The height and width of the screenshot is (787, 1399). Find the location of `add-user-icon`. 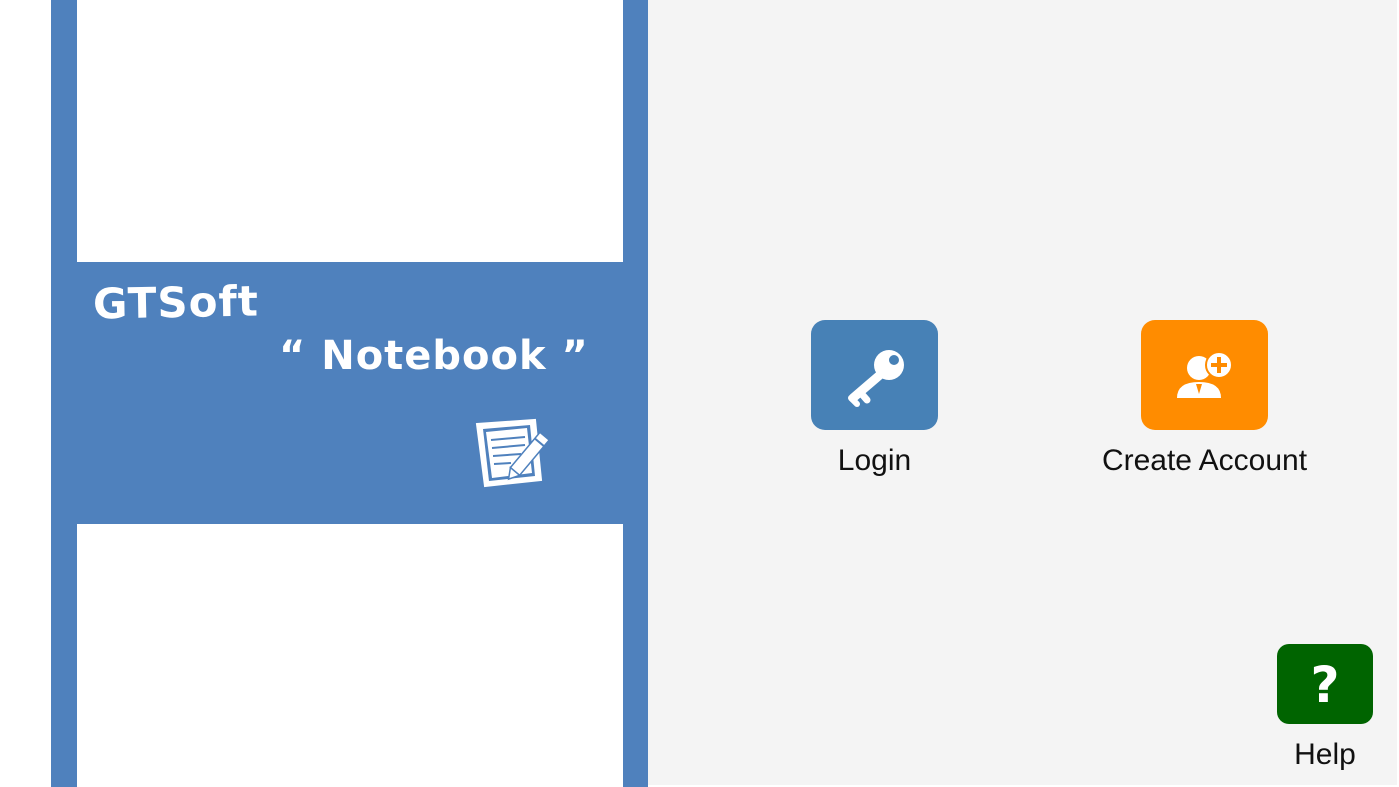

add-user-icon is located at coordinates (1205, 374).